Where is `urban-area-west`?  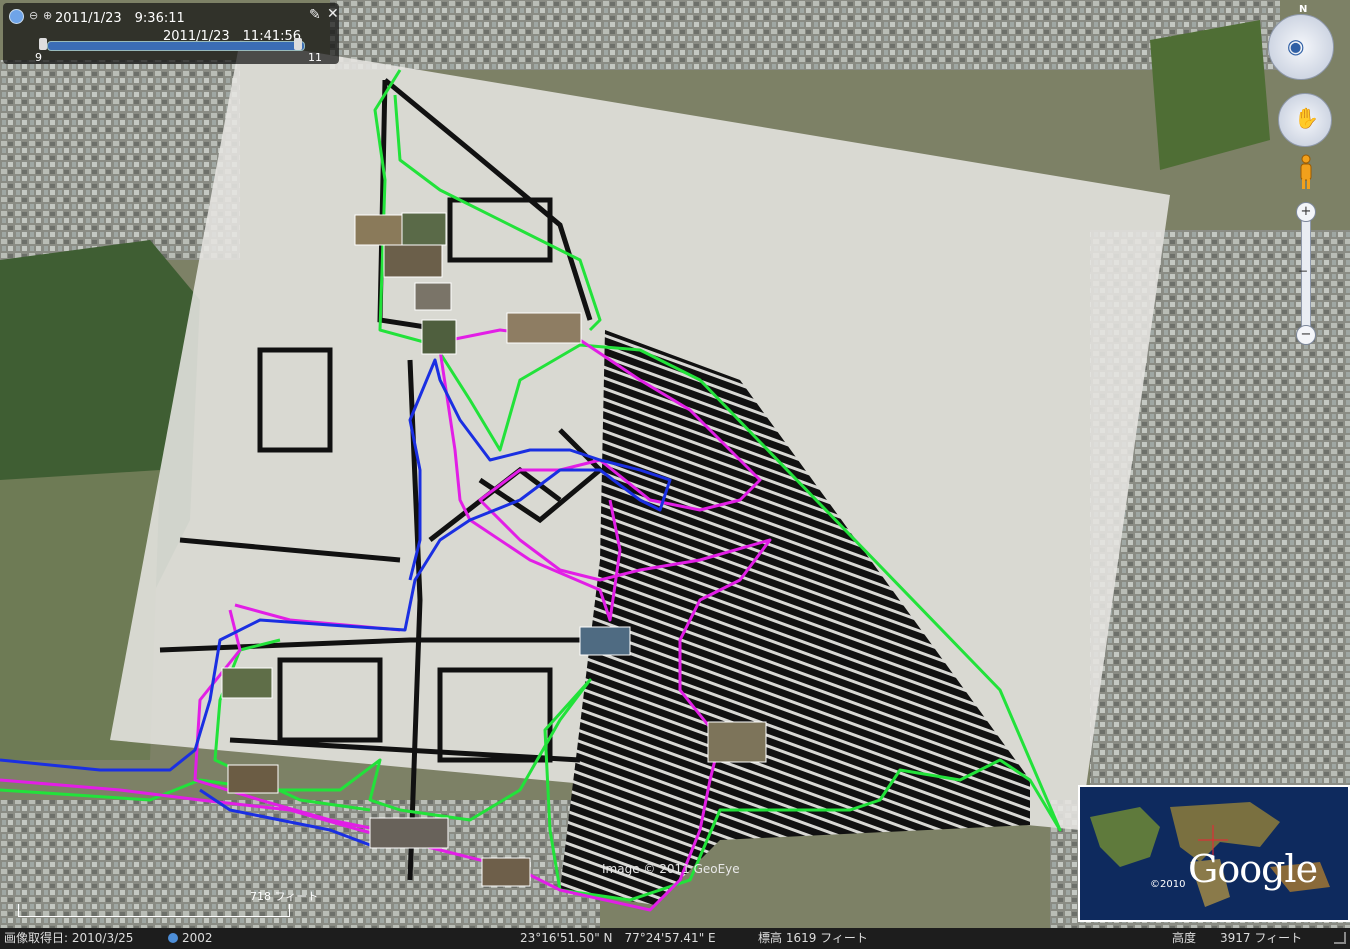
urban-area-west is located at coordinates (120, 160).